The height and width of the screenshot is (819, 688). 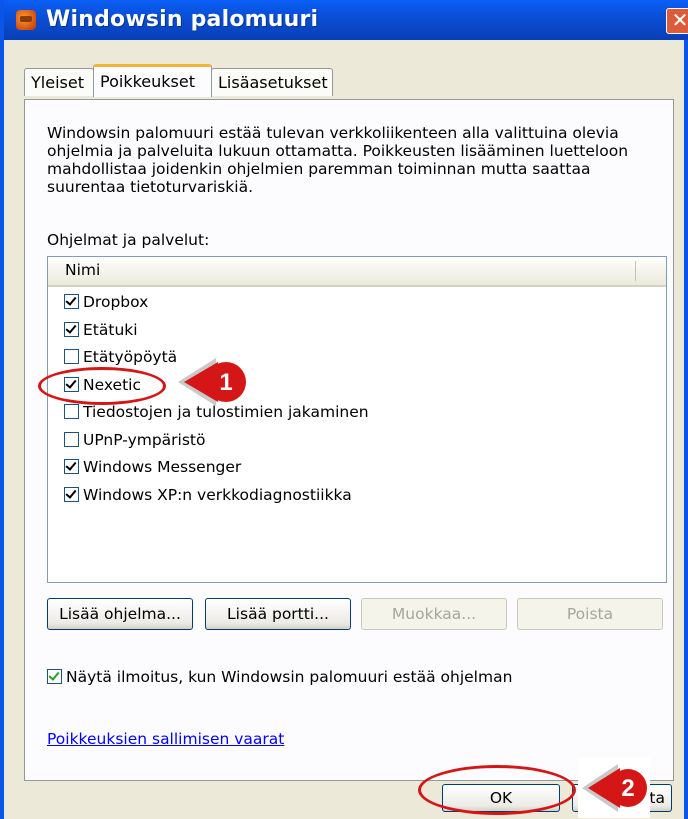 I want to click on list-item-label: UPnP-ympäristö, so click(x=144, y=439).